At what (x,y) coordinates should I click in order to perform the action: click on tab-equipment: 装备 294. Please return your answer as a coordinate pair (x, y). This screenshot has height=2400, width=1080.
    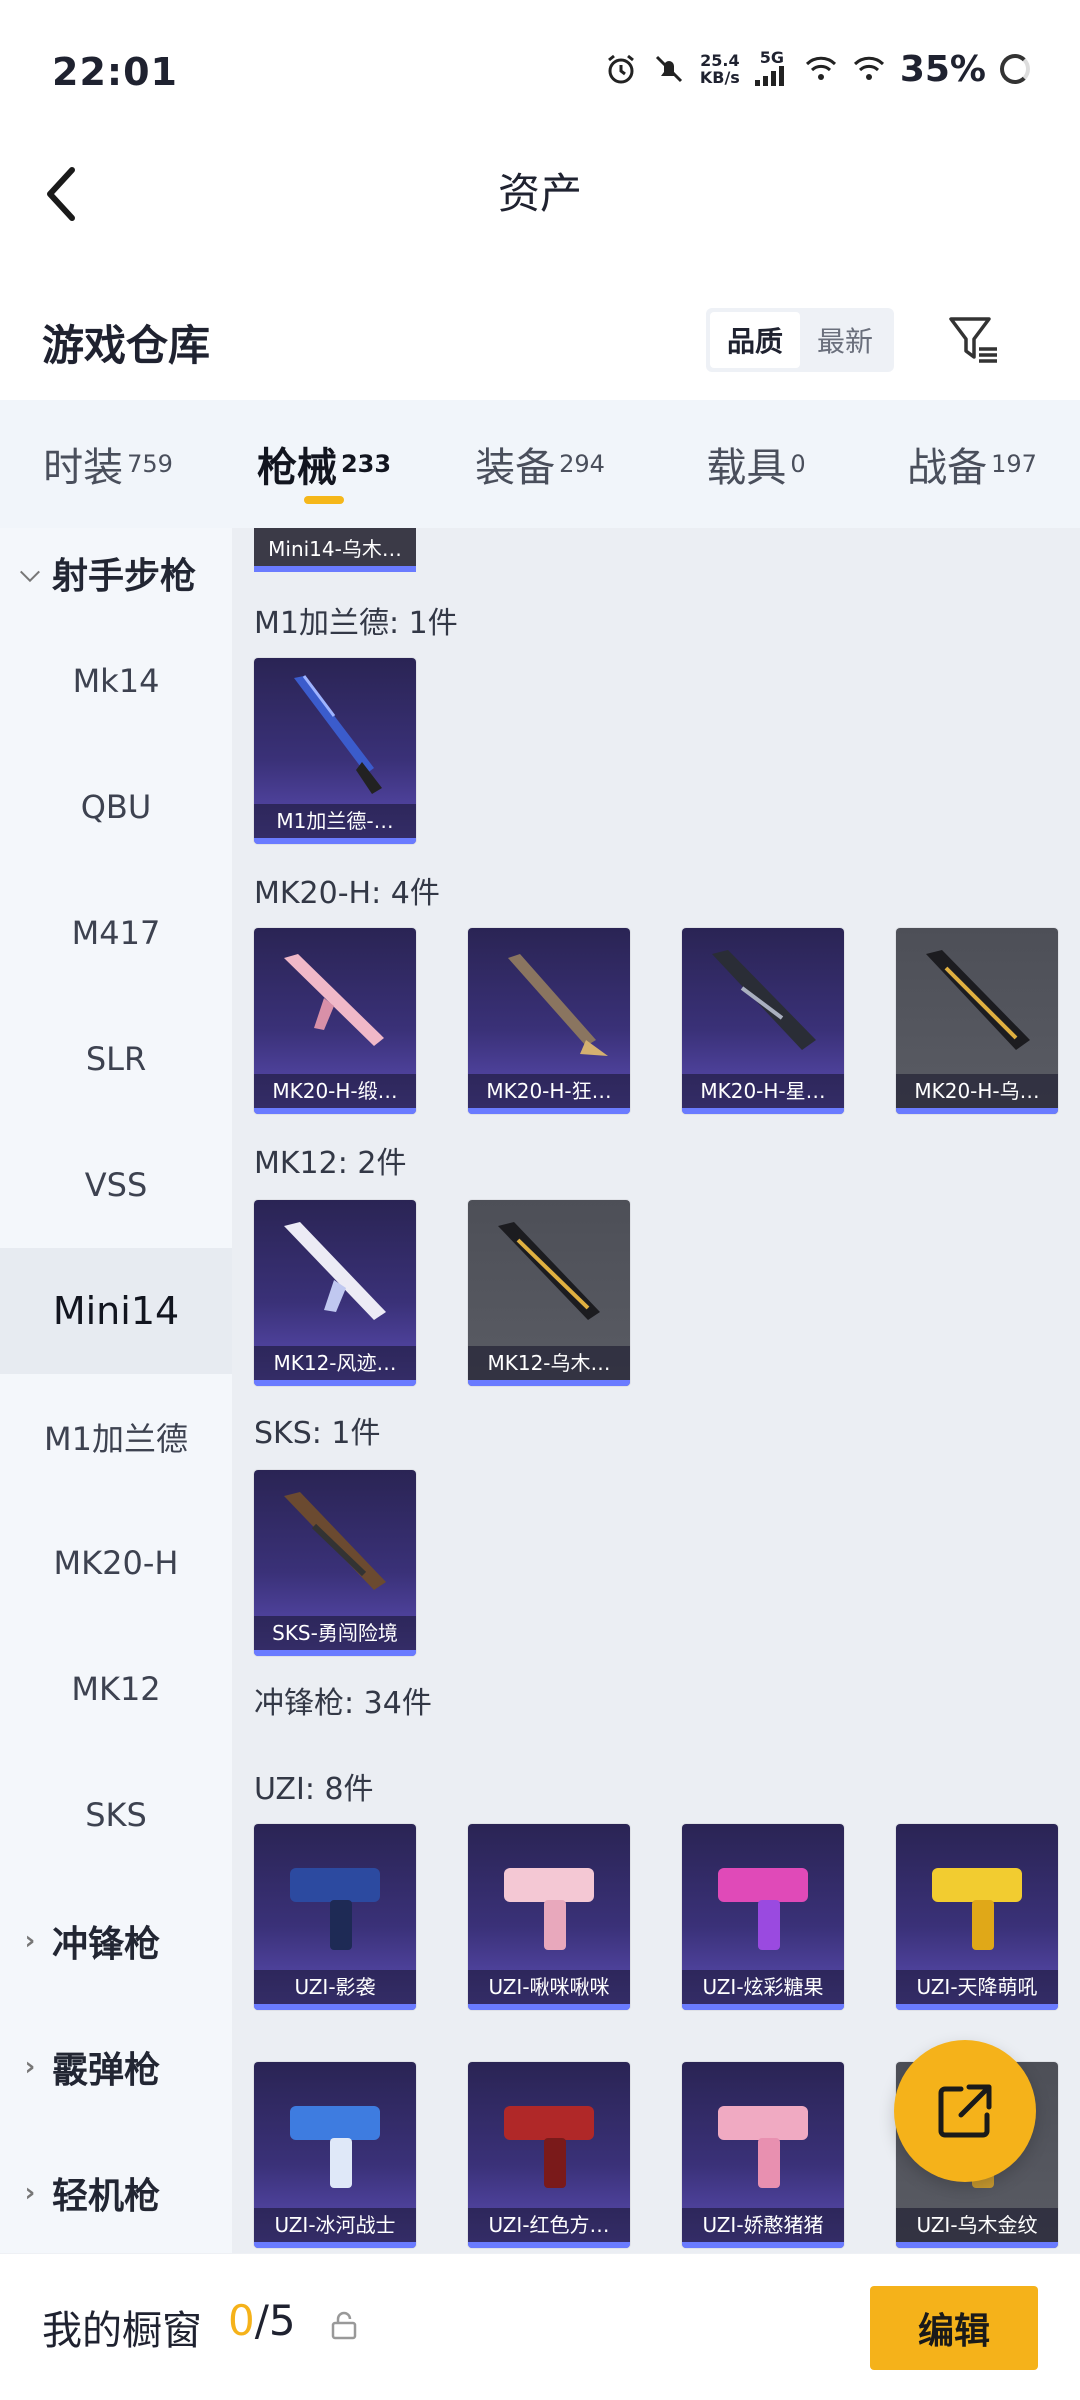
    Looking at the image, I should click on (540, 464).